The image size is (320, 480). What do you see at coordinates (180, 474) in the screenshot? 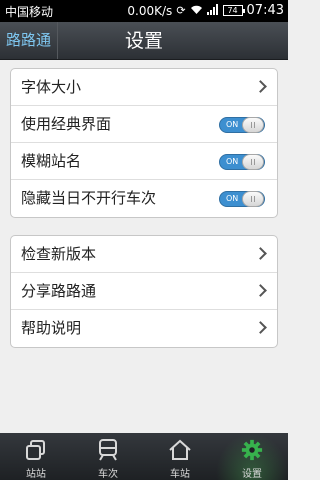
I see `nav-label: 车站` at bounding box center [180, 474].